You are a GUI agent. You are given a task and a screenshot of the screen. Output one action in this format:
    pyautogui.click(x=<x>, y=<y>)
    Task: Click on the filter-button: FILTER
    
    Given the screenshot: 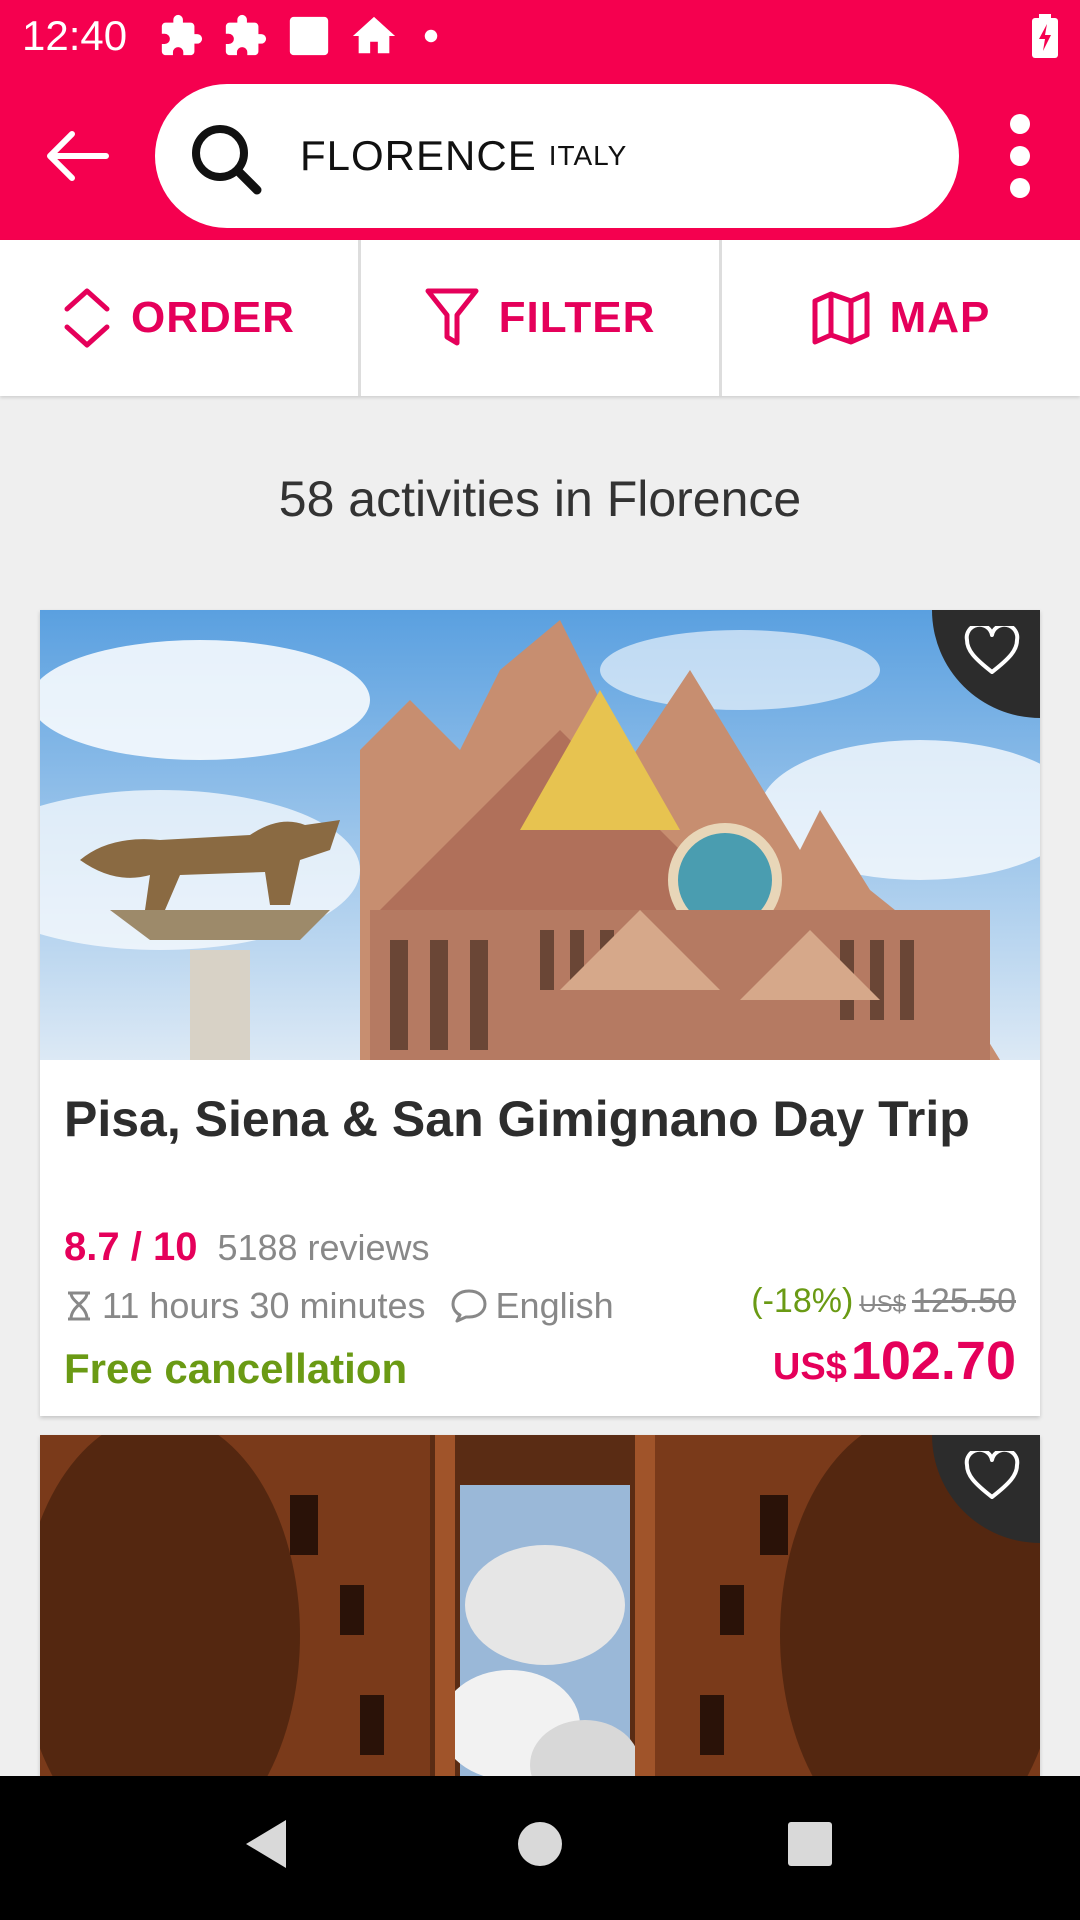 What is the action you would take?
    pyautogui.click(x=541, y=318)
    